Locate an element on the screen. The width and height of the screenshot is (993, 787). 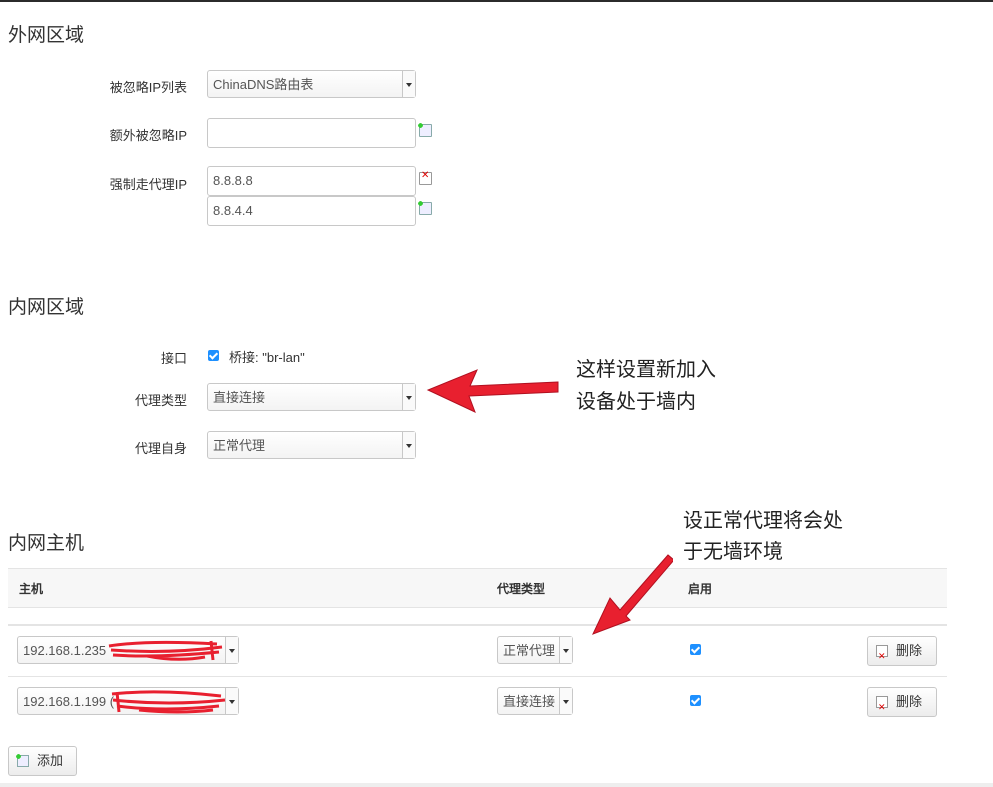
lan-zone-title: 内网区域 is located at coordinates (46, 307).